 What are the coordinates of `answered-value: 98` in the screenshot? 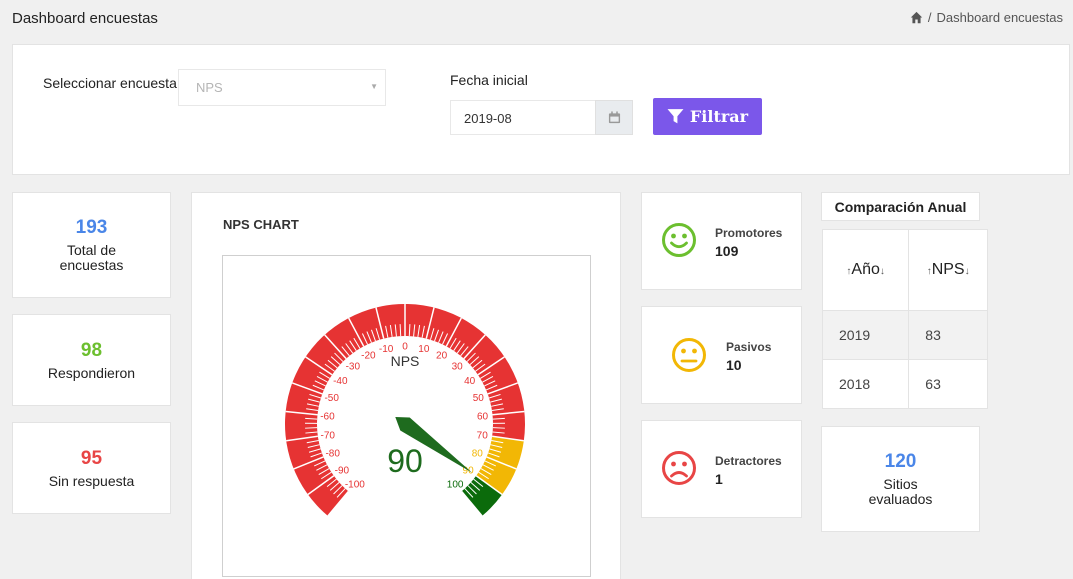 It's located at (91, 350).